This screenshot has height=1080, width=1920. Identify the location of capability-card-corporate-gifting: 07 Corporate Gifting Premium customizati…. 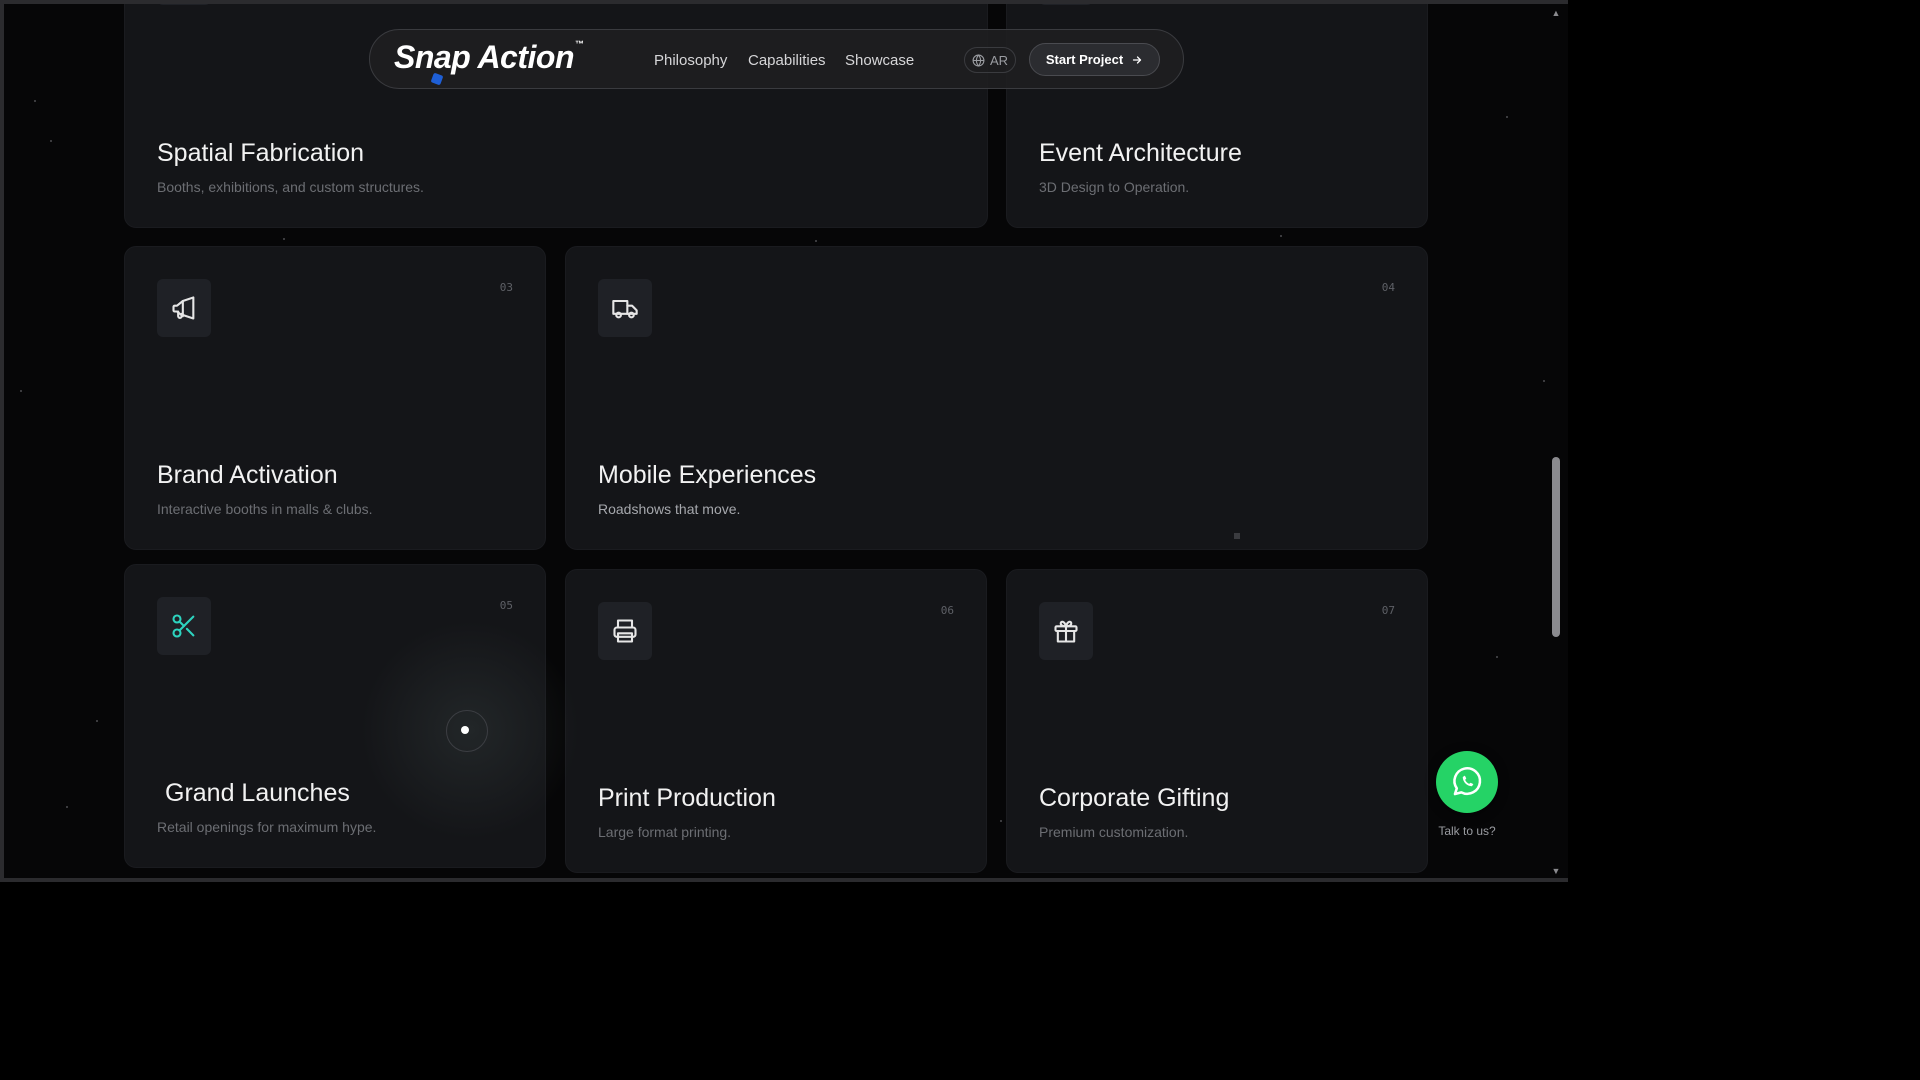
(1217, 721).